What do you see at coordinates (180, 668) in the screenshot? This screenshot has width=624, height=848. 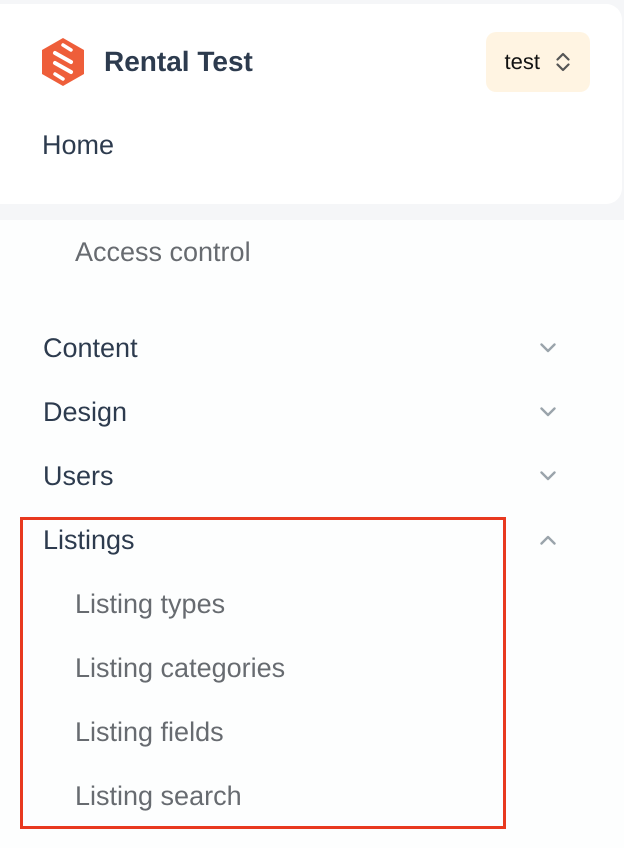 I see `nav-sublink: Listing categories` at bounding box center [180, 668].